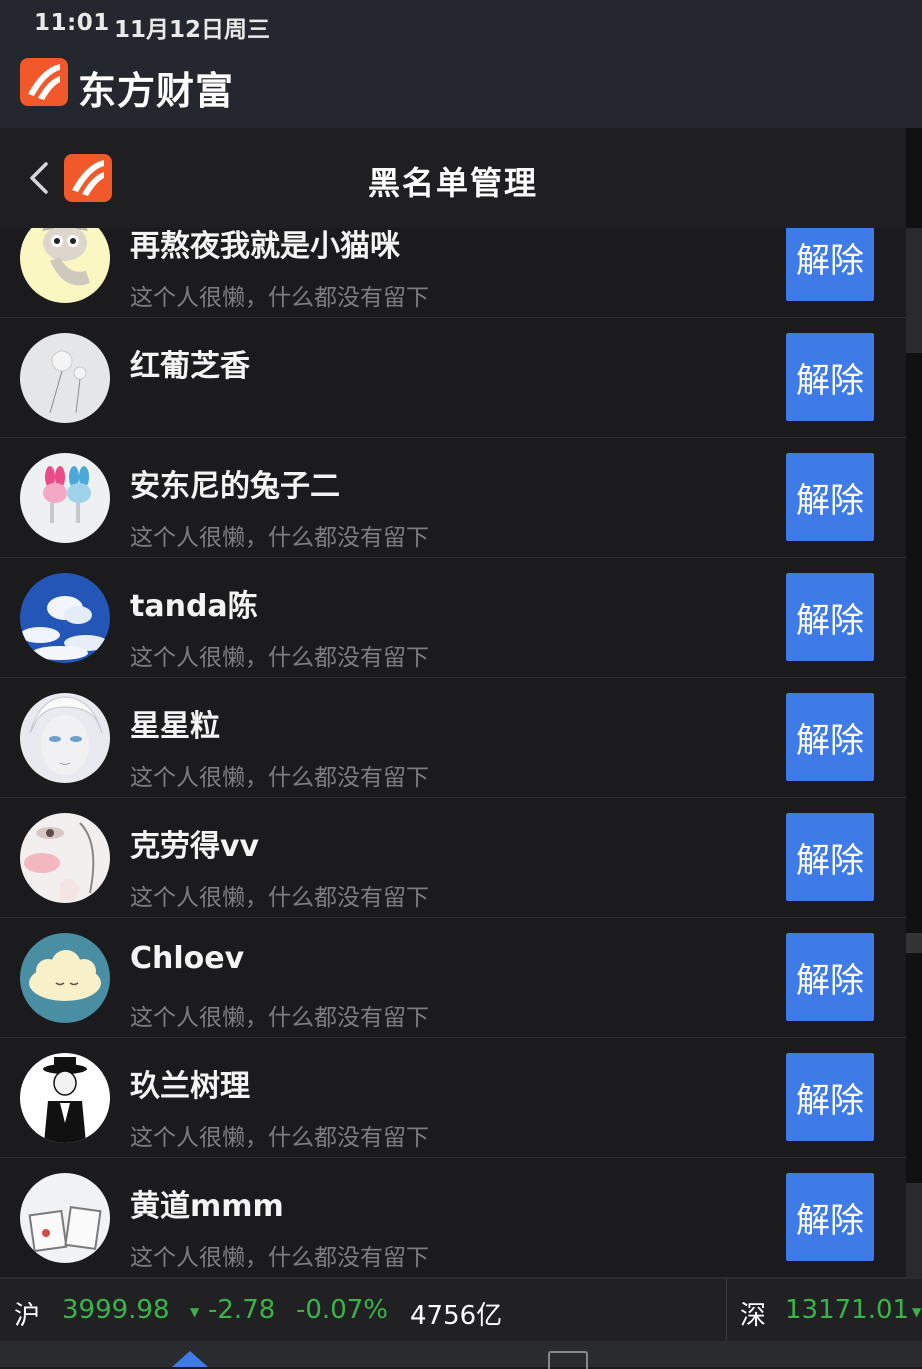 This screenshot has width=922, height=1369. Describe the element at coordinates (175, 726) in the screenshot. I see `username: 星星粒` at that location.